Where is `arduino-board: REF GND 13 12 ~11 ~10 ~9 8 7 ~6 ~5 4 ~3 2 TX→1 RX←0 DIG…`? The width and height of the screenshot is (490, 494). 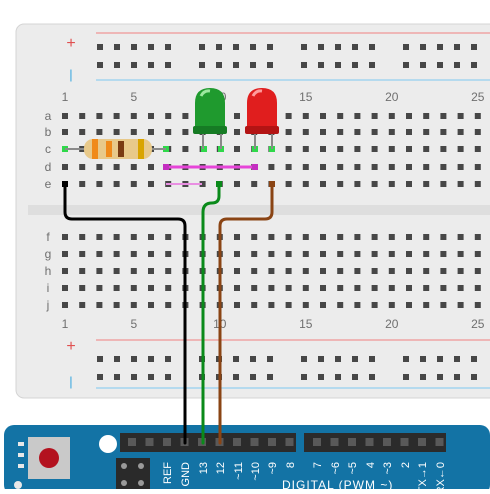 arduino-board: REF GND 13 12 ~11 ~10 ~9 8 7 ~6 ~5 4 ~3 2 TX→1 RX←0 DIG… is located at coordinates (247, 459).